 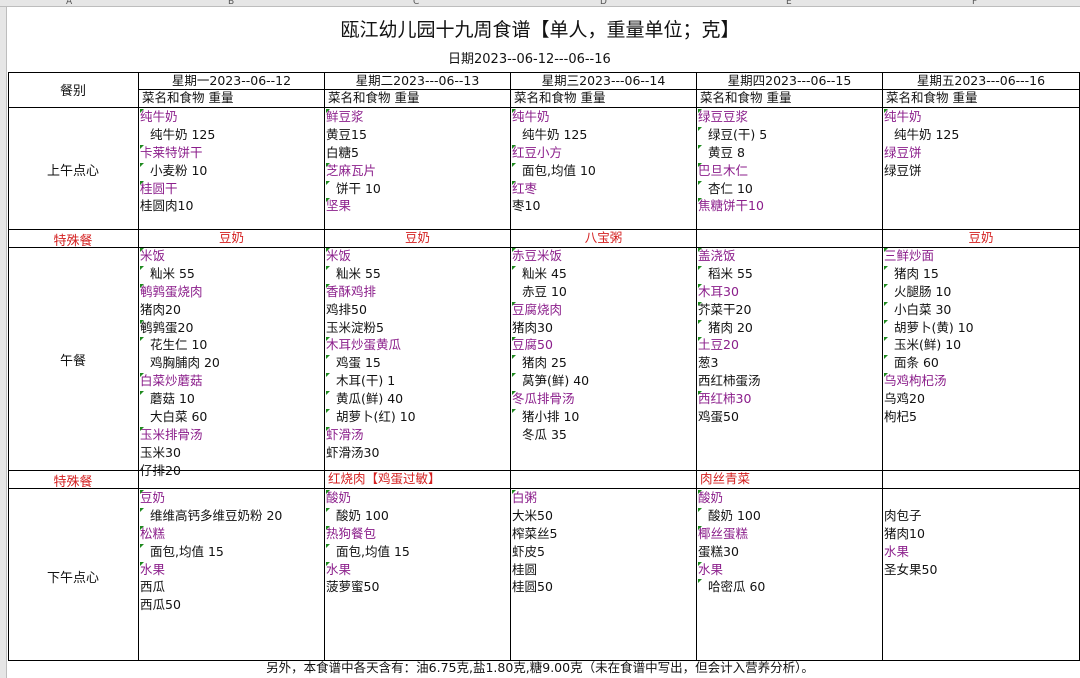 I want to click on afternoon-snack-cell-wed: 白粥 大米50 榨菜丝5 虾皮5 桂圆 桂圆50, so click(x=603, y=542).